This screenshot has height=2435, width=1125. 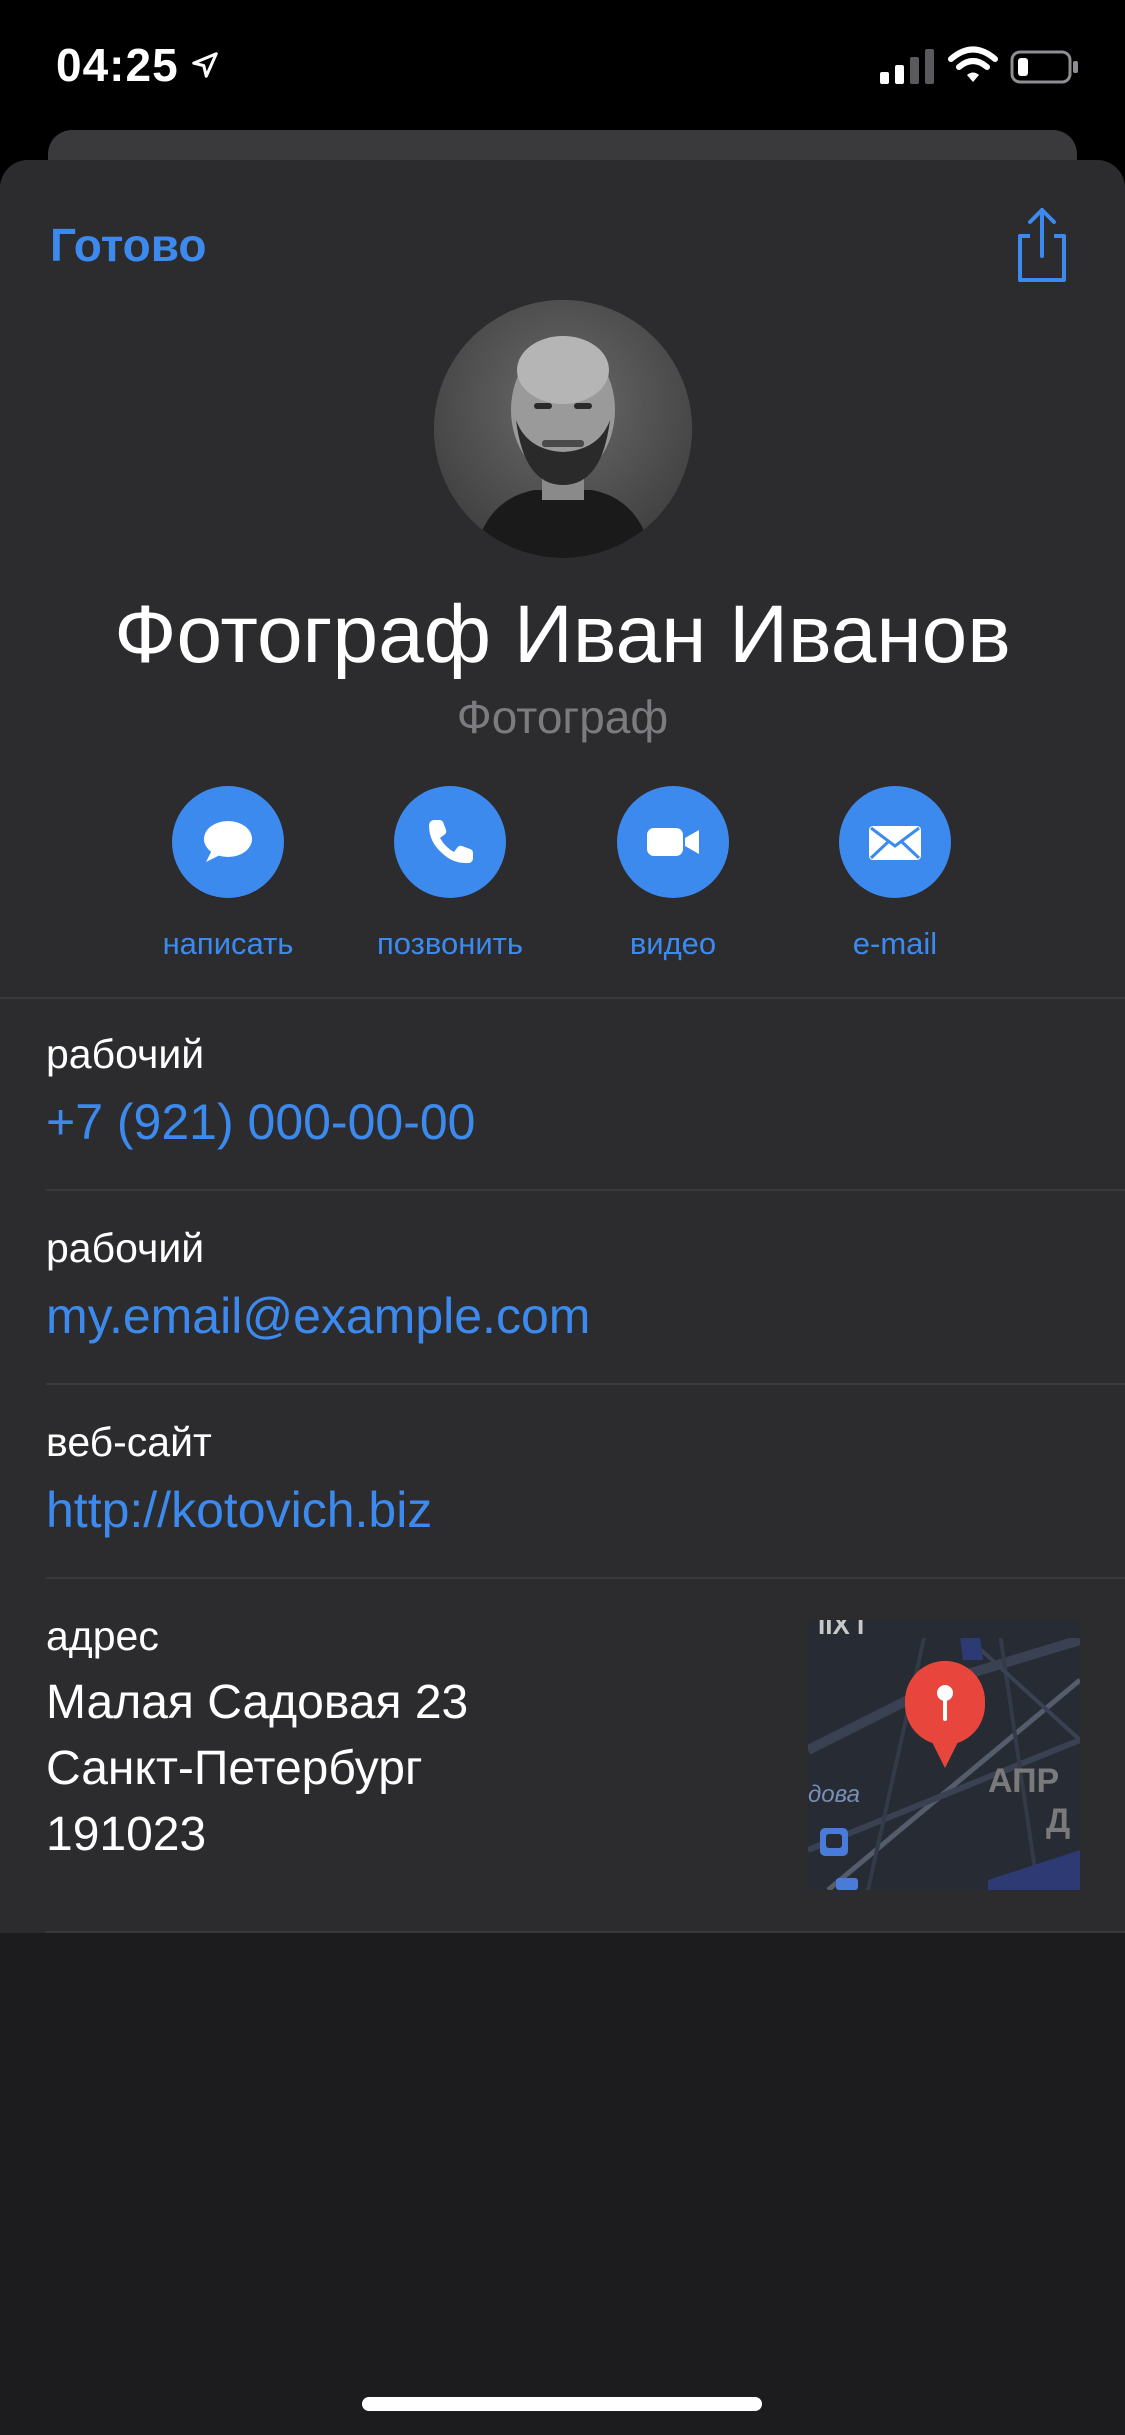 I want to click on row-divider, so click(x=585, y=1932).